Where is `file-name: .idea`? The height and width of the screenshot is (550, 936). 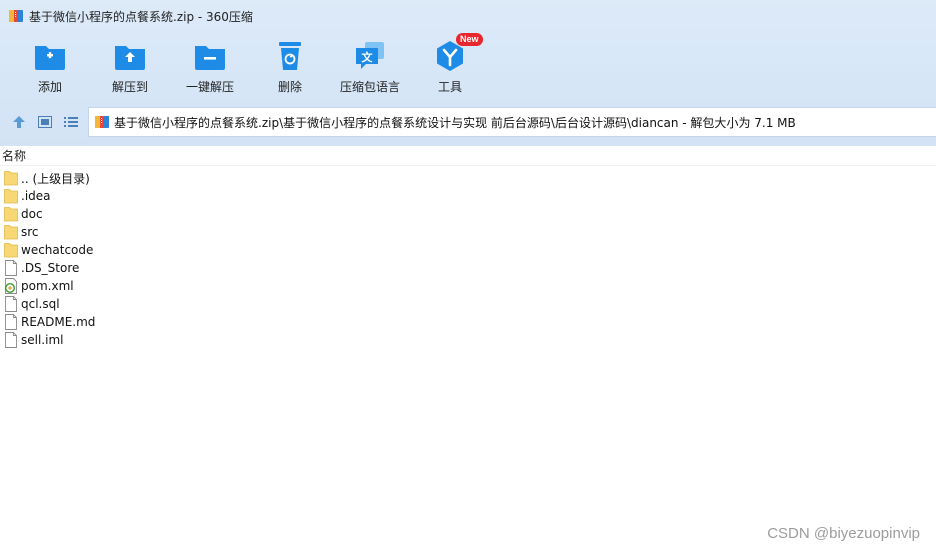 file-name: .idea is located at coordinates (36, 196).